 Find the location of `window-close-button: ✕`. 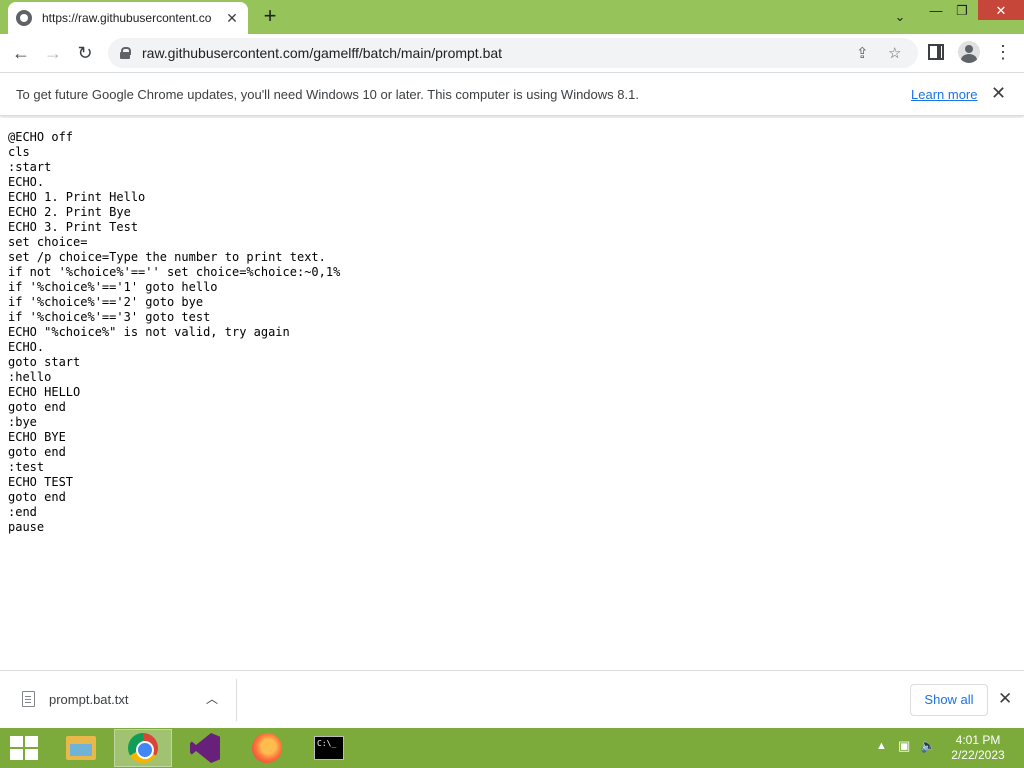

window-close-button: ✕ is located at coordinates (1001, 10).